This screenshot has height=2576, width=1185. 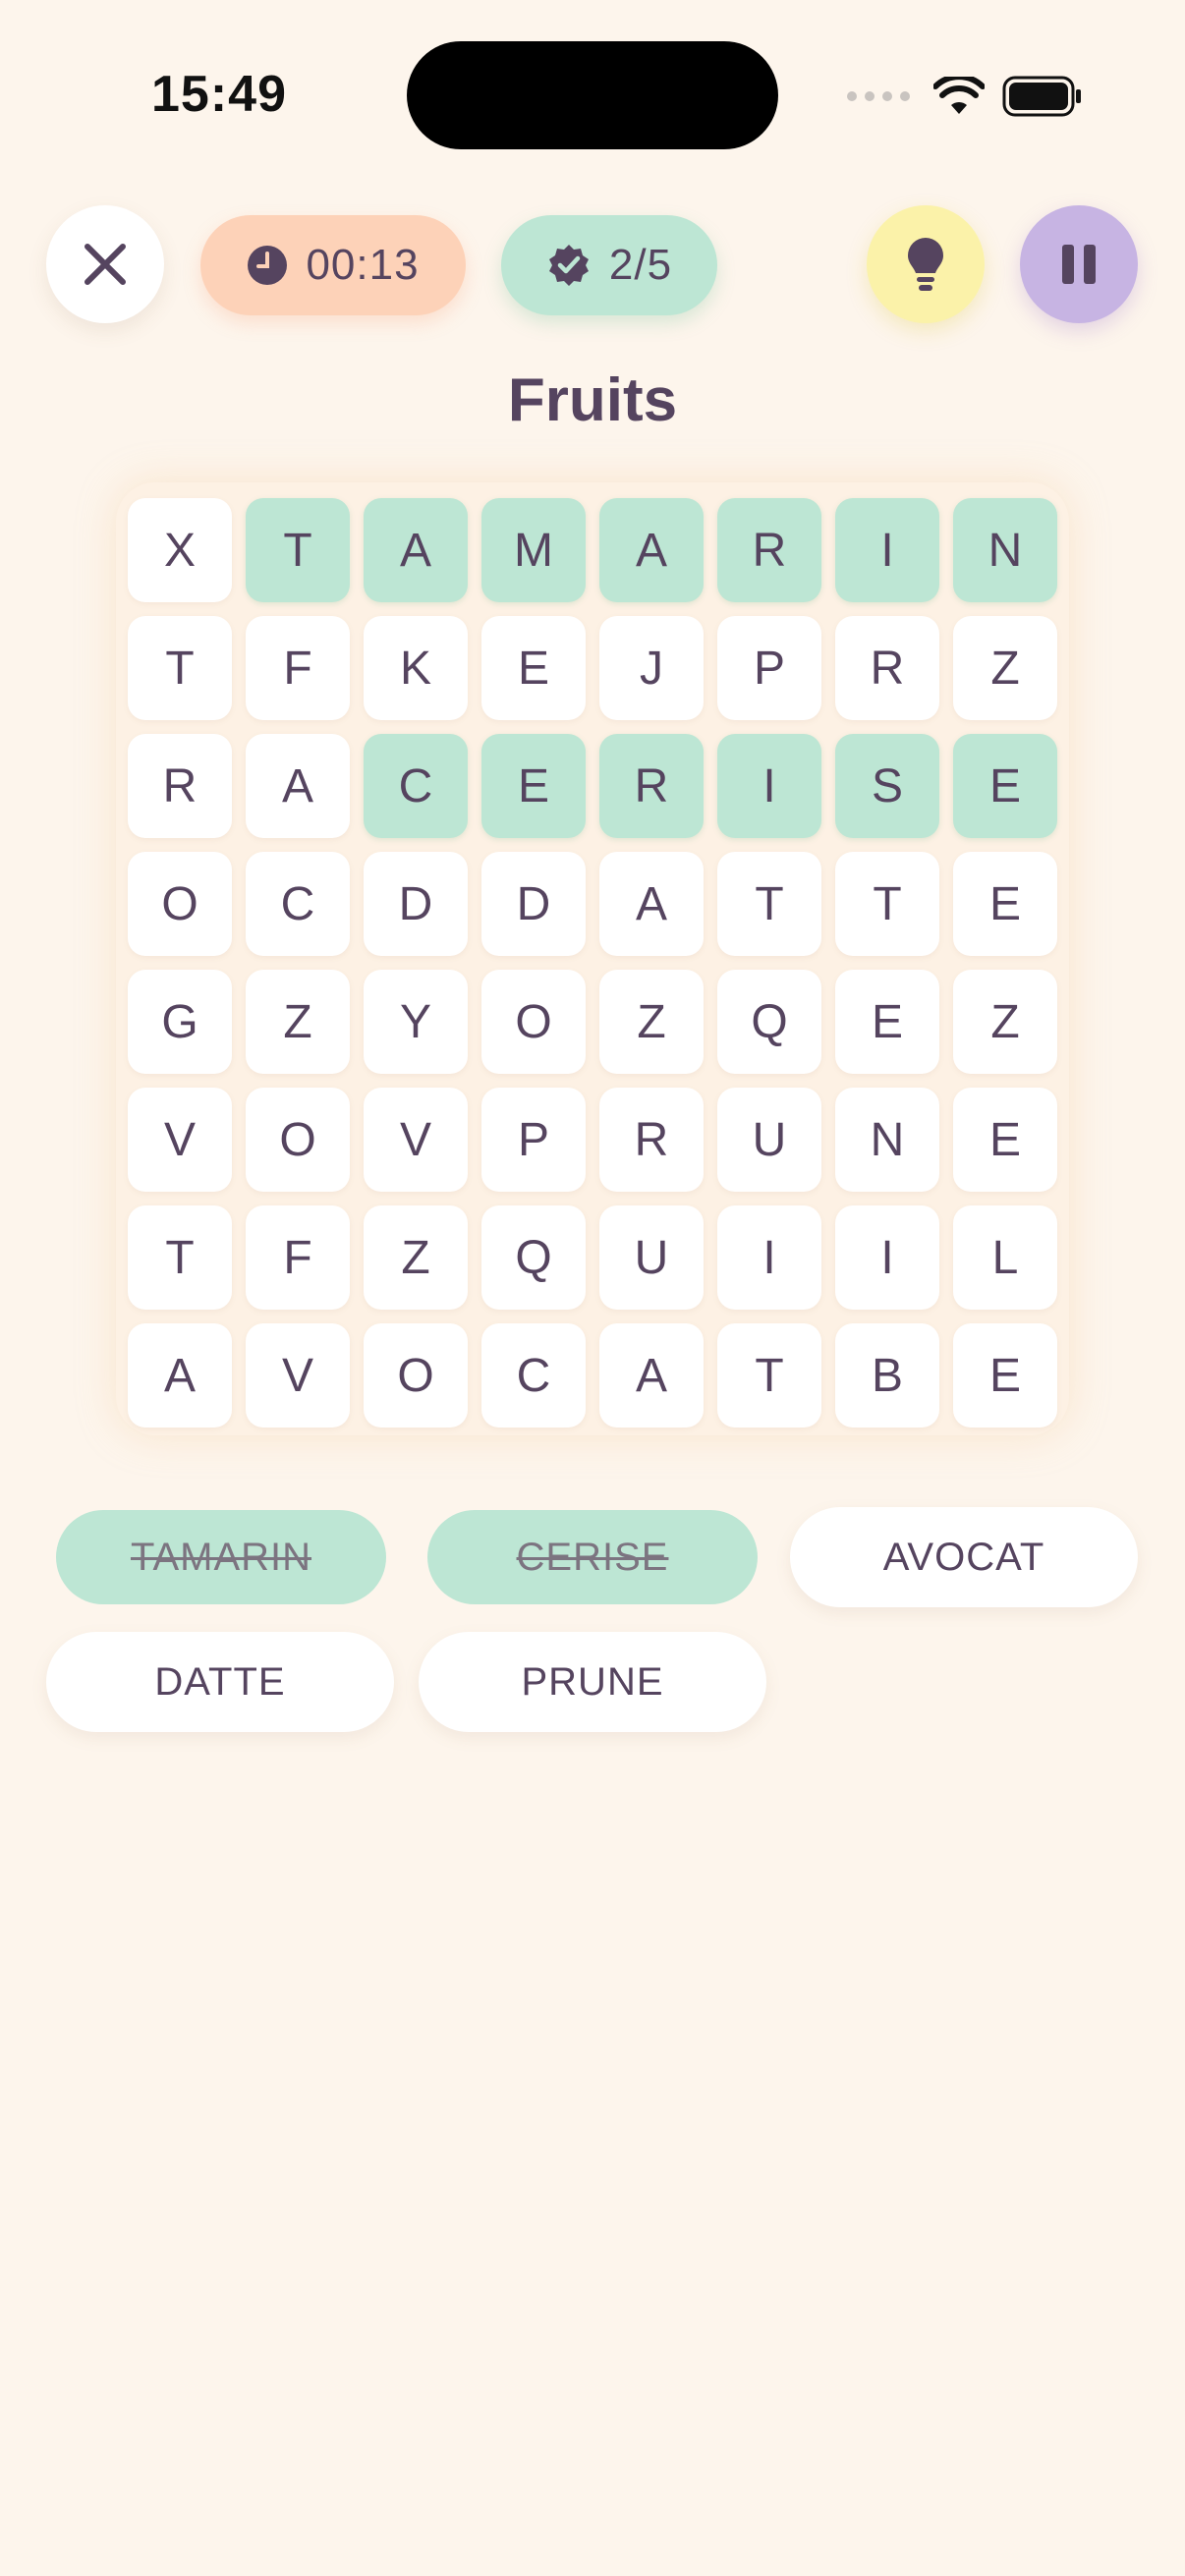 What do you see at coordinates (887, 1375) in the screenshot?
I see `grid-cell: B` at bounding box center [887, 1375].